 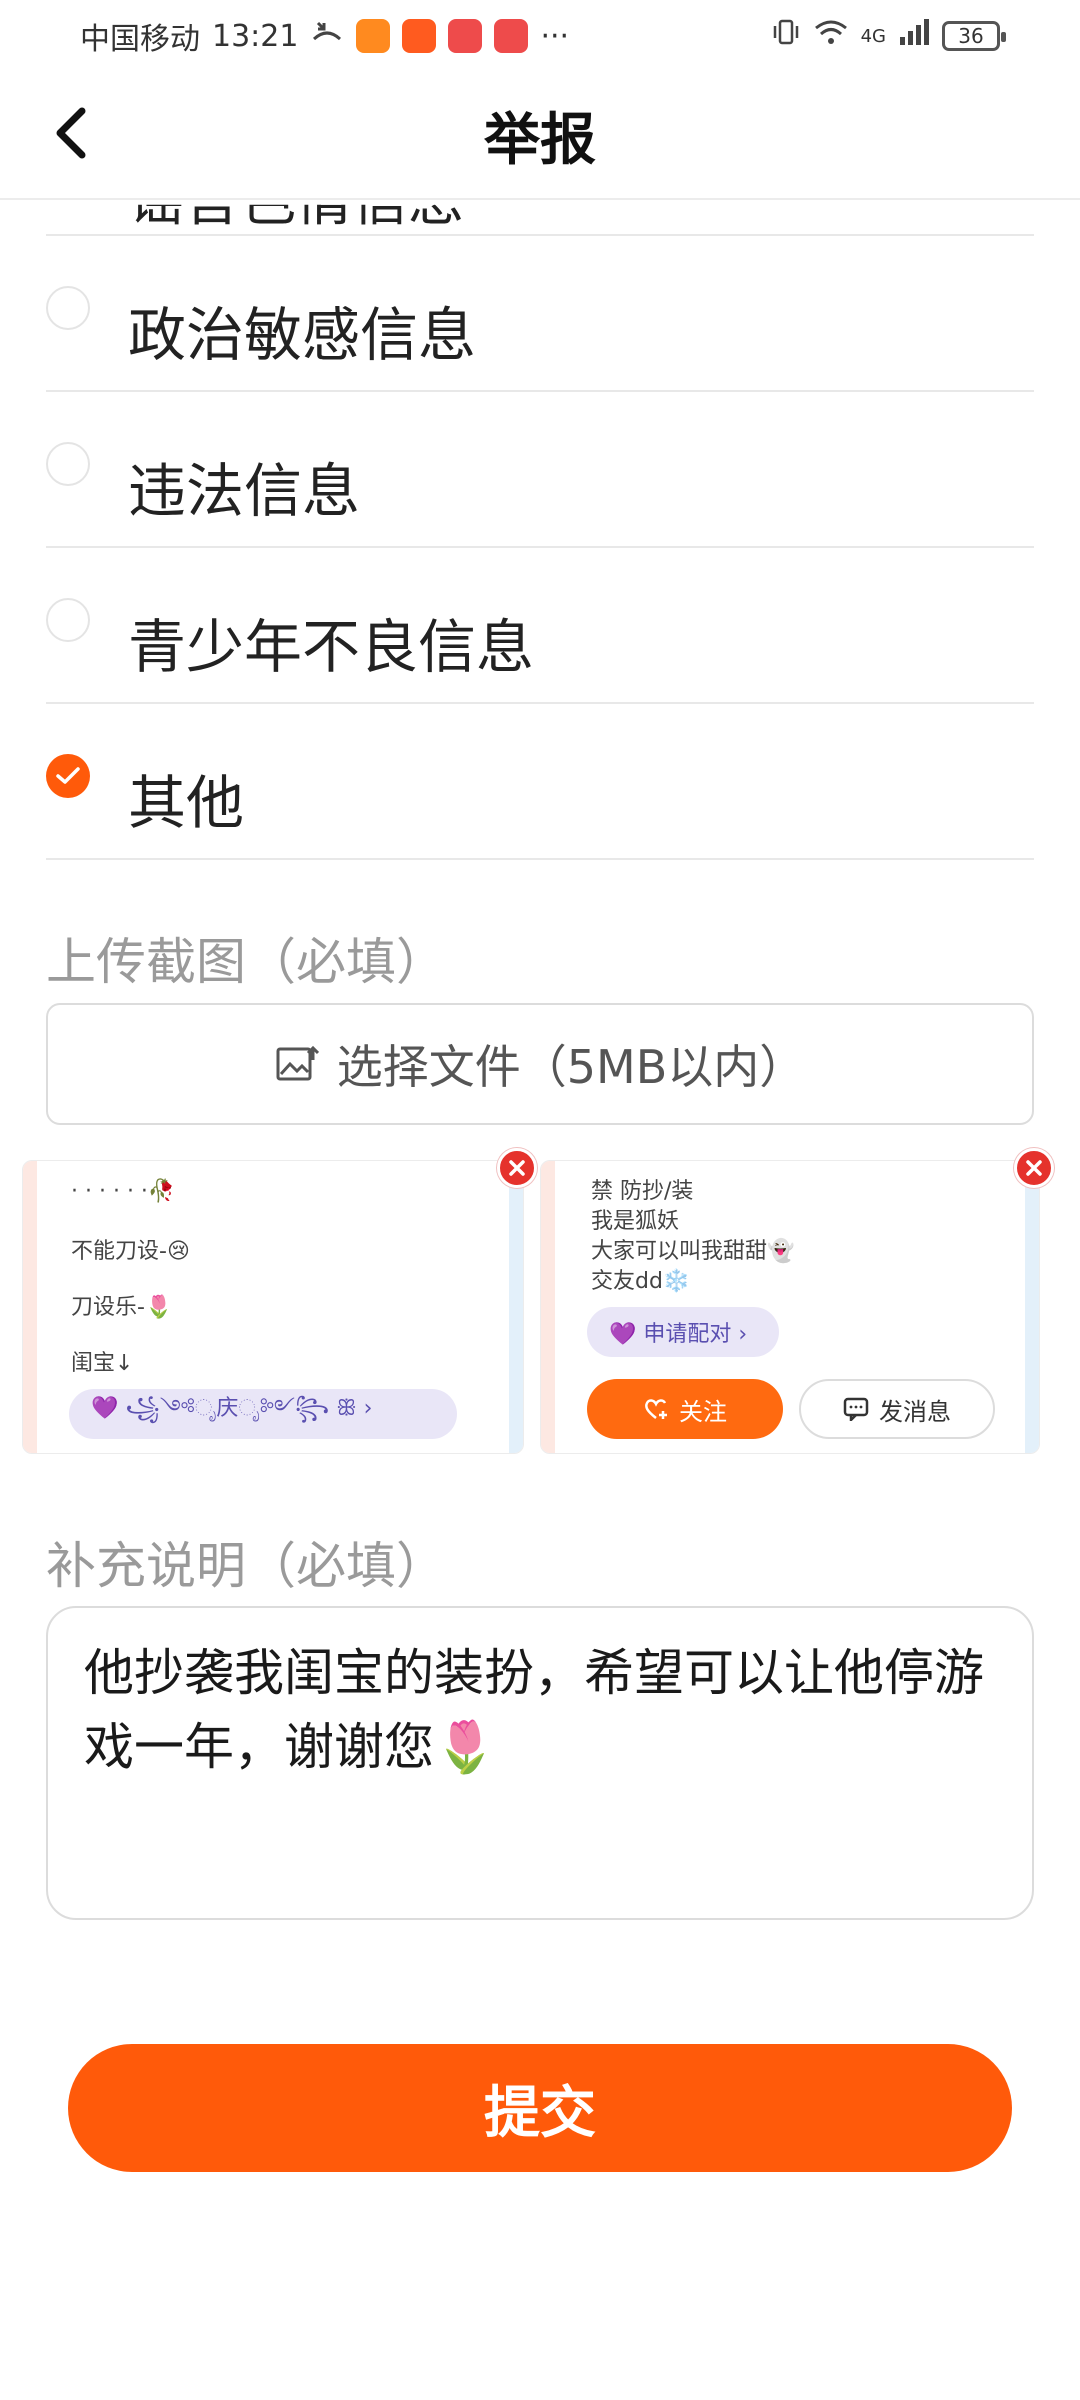 I want to click on option-label: 违法信息, so click(x=244, y=491).